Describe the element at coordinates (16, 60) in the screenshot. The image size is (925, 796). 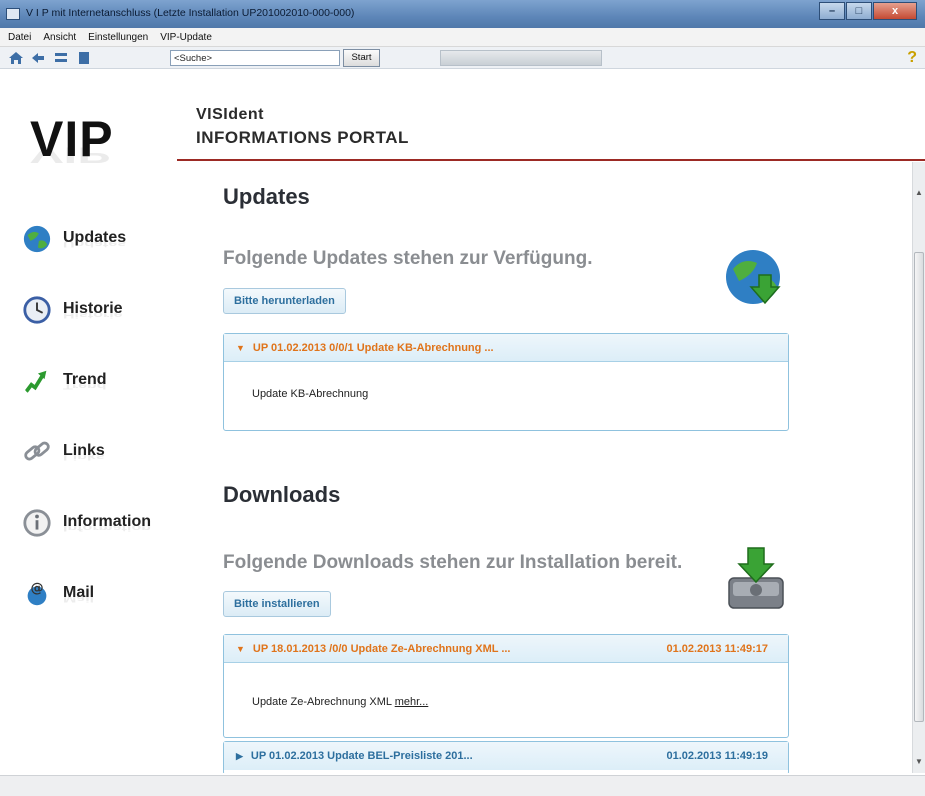
I see `home-icon` at that location.